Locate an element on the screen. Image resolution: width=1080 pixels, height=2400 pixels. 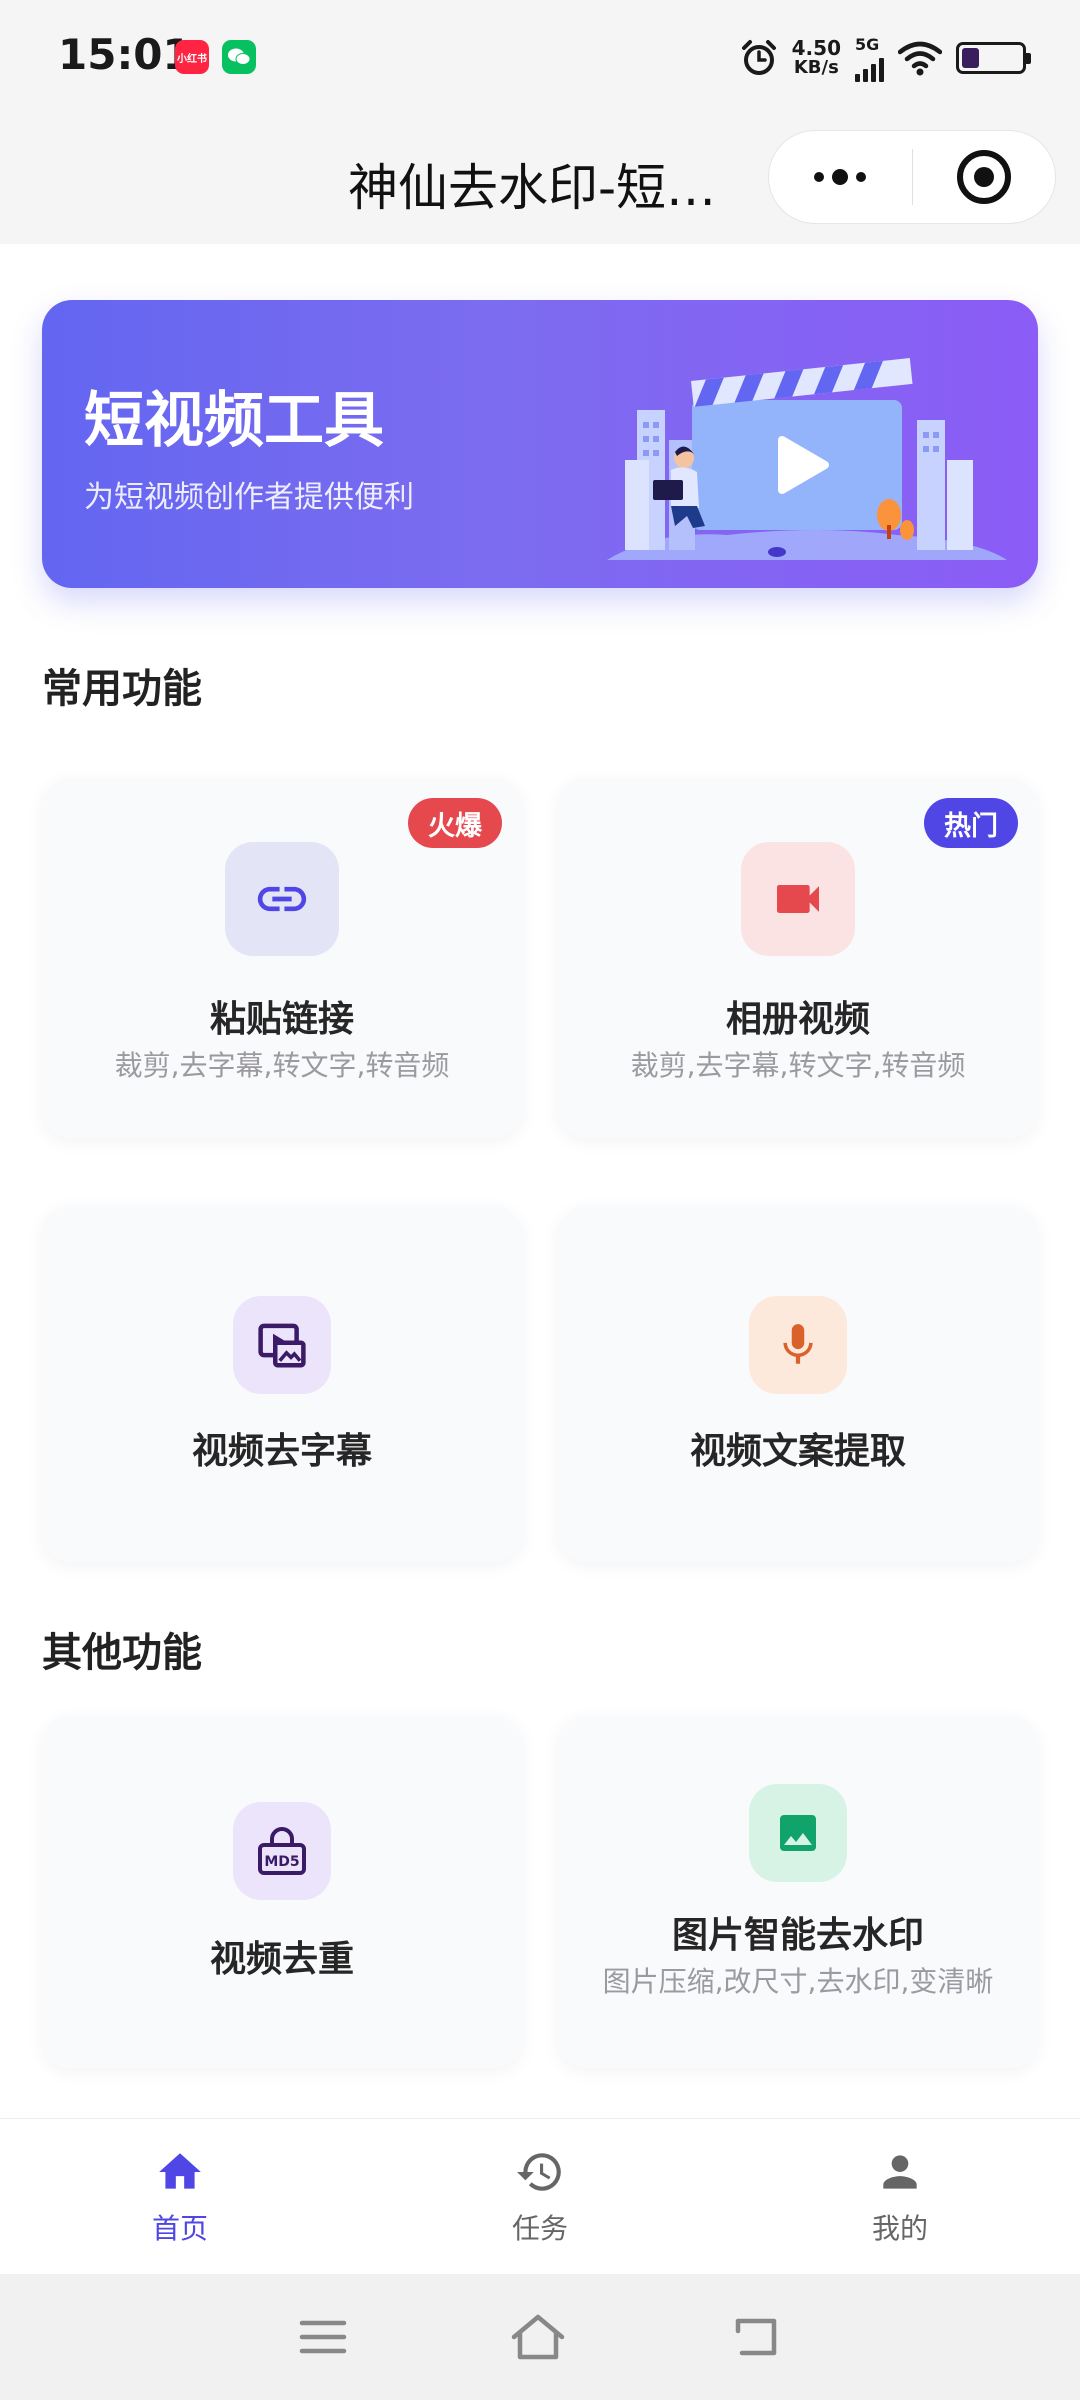
microphone-icon is located at coordinates (798, 1345).